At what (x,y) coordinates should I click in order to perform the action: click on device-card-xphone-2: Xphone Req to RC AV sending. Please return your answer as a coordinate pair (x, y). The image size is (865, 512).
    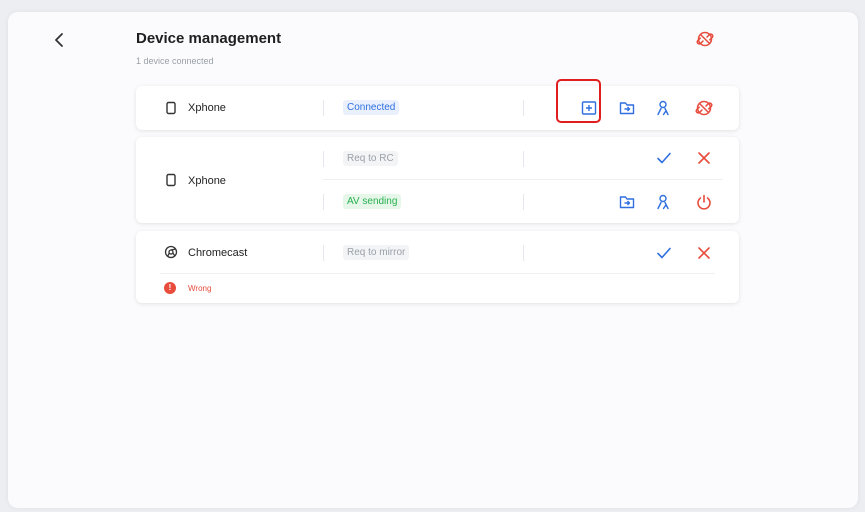
    Looking at the image, I should click on (437, 180).